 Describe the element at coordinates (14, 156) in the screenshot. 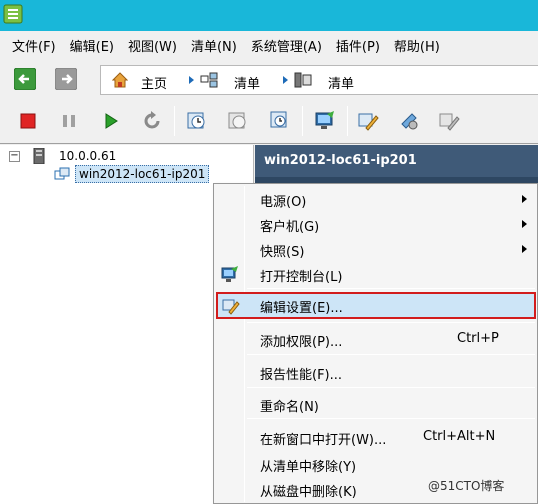

I see `collapse-toggle: −` at that location.